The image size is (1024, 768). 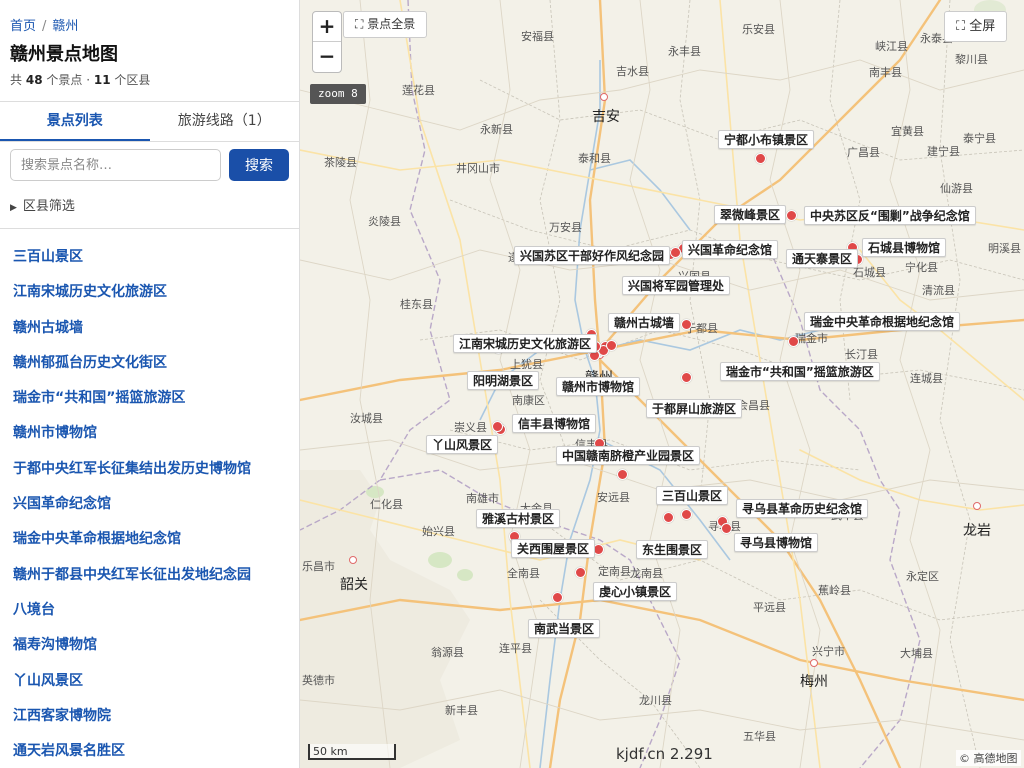 What do you see at coordinates (478, 168) in the screenshot?
I see `city-label: 井冈山市` at bounding box center [478, 168].